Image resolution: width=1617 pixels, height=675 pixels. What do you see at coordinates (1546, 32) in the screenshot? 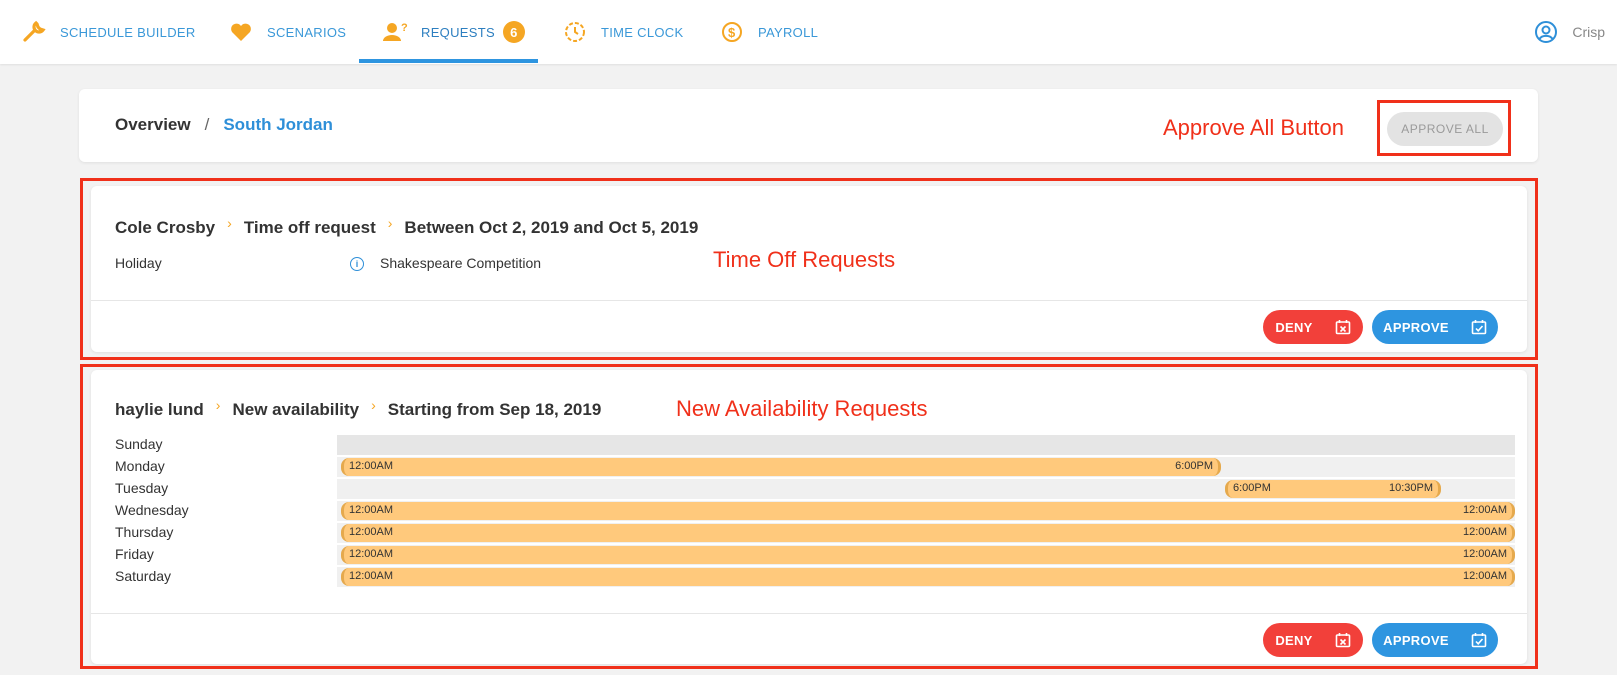
I see `user-circle-icon` at bounding box center [1546, 32].